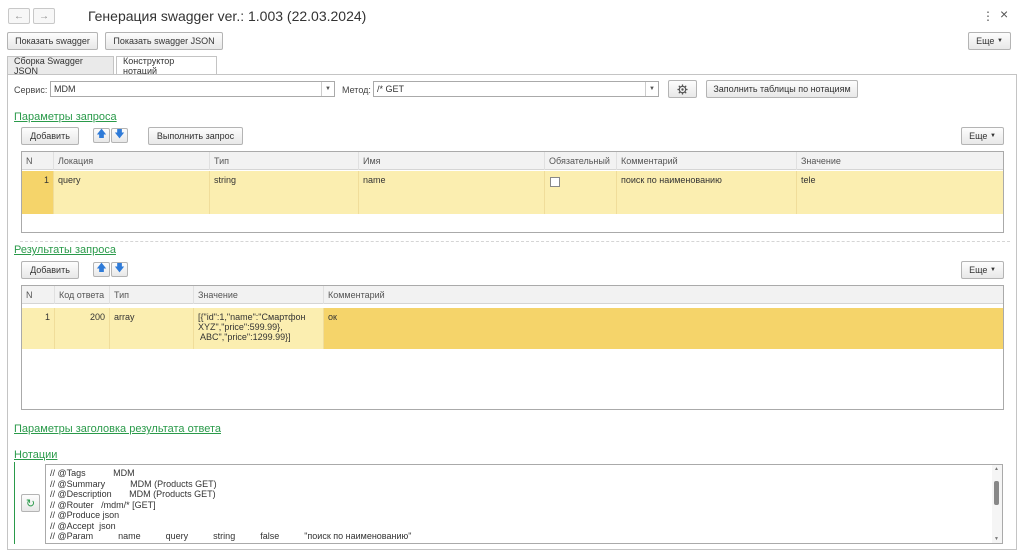 The height and width of the screenshot is (555, 1024). I want to click on scroll-up-icon: ▲, so click(996, 469).